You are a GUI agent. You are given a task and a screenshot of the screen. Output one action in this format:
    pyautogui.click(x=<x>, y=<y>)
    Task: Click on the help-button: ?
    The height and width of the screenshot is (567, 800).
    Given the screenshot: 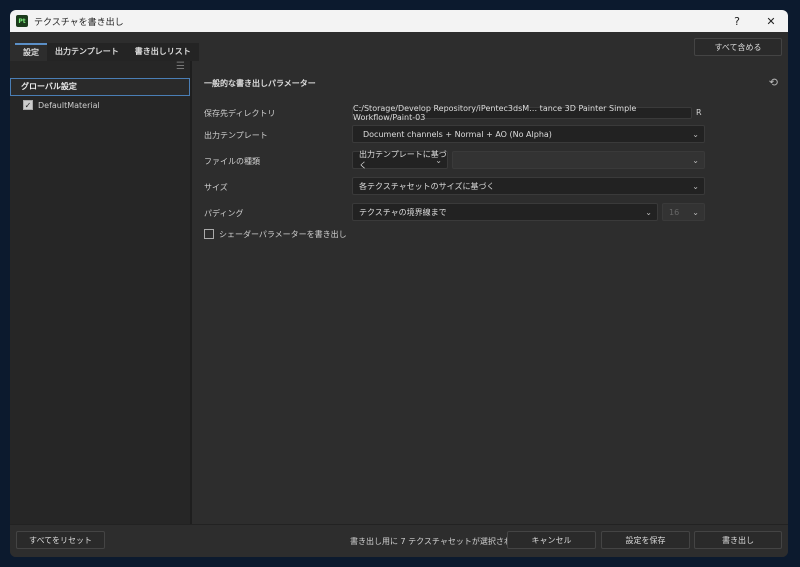 What is the action you would take?
    pyautogui.click(x=737, y=21)
    